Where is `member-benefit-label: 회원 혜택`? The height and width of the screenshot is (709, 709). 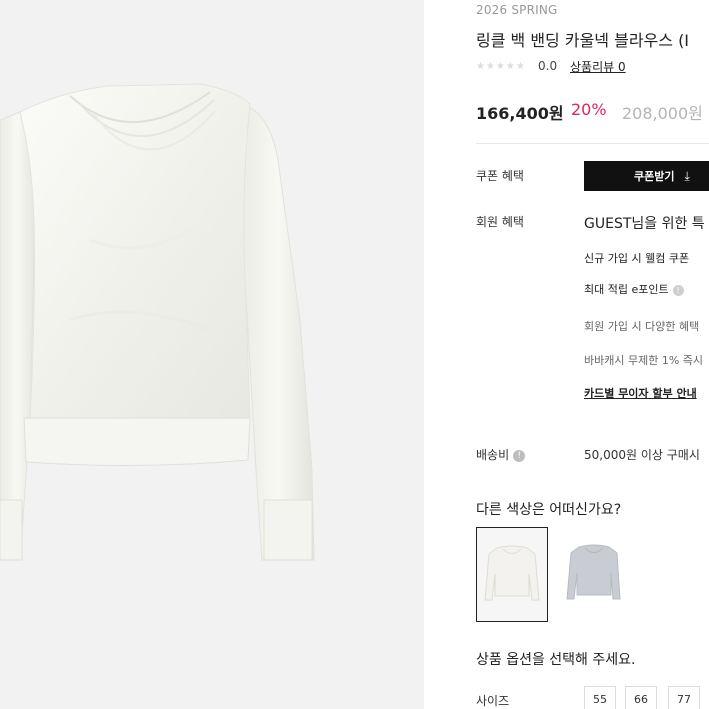 member-benefit-label: 회원 혜택 is located at coordinates (500, 222).